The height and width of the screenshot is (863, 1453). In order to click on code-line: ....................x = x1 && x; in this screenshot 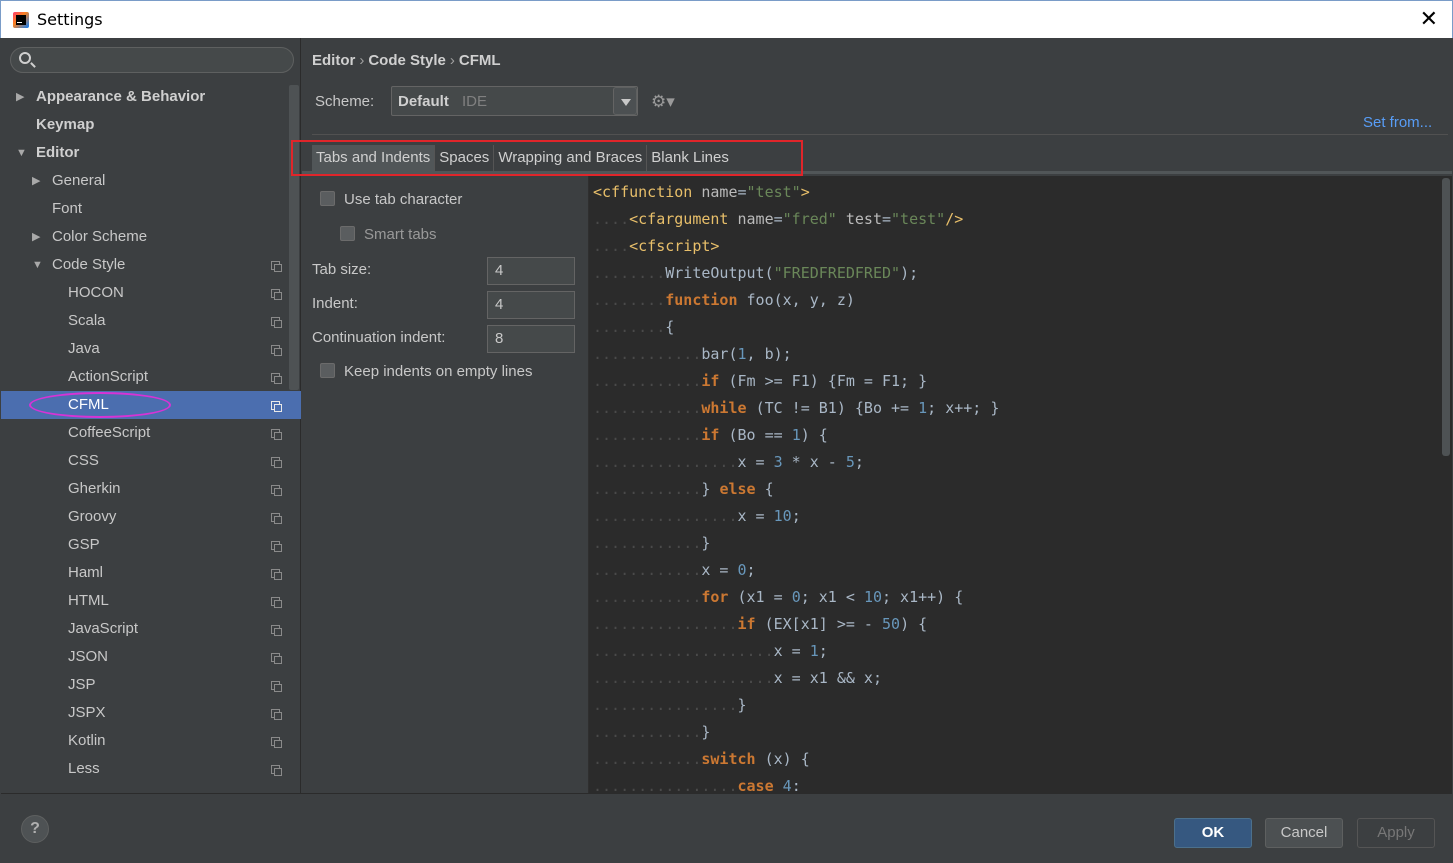, I will do `click(737, 678)`.